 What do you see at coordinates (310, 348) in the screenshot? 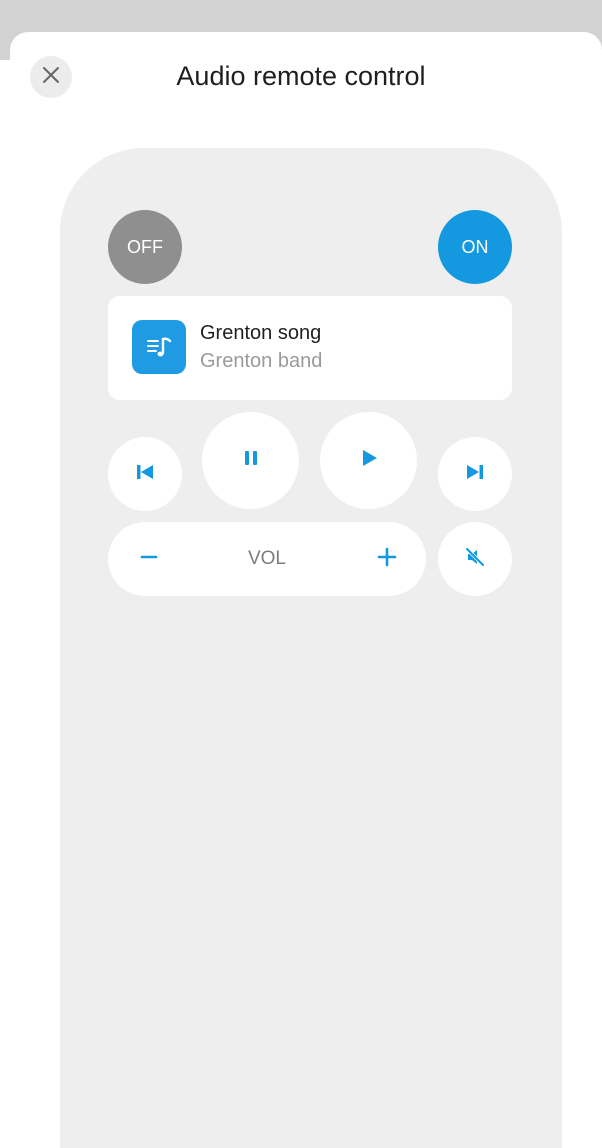
I see `now-playing-card: Grenton song Grenton band` at bounding box center [310, 348].